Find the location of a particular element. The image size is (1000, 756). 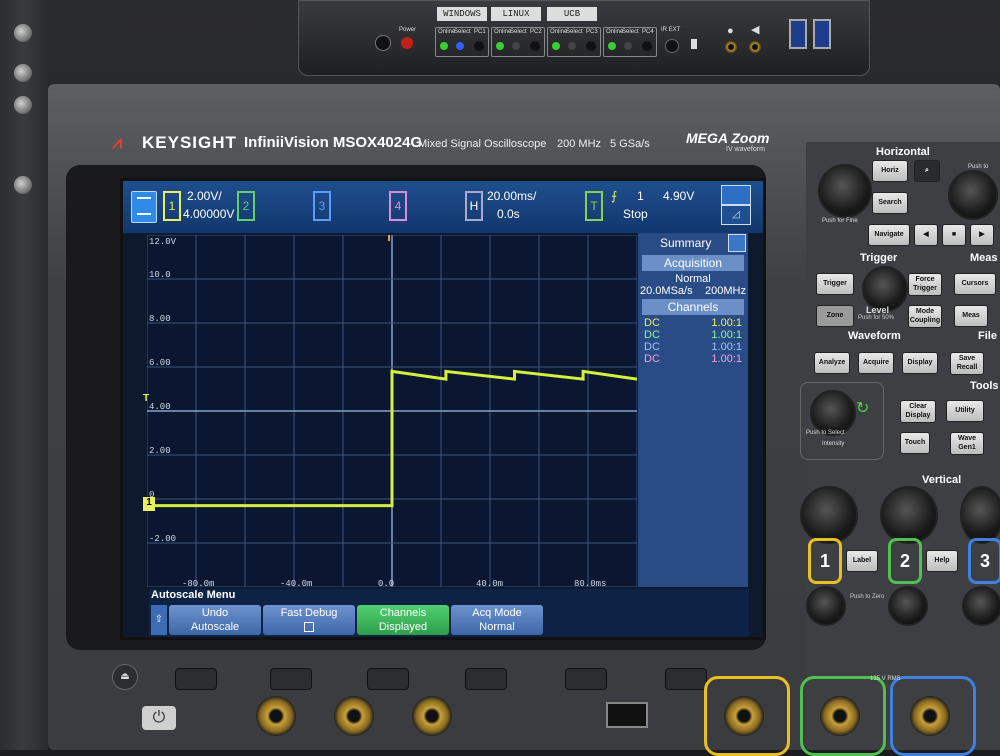

trigger-level: 4.90V is located at coordinates (678, 196).